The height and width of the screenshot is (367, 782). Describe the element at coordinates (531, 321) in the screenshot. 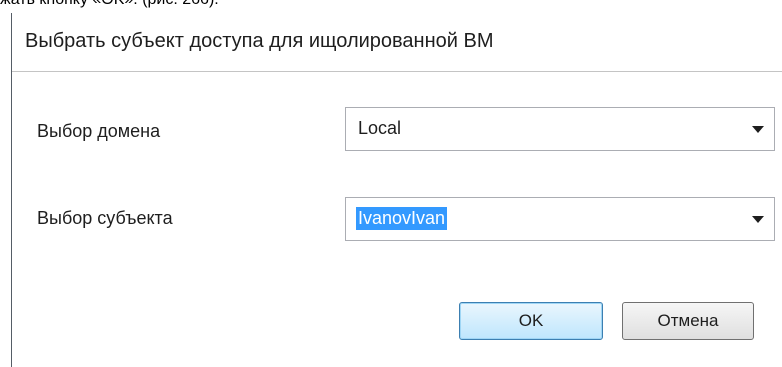

I see `ok-button: OK` at that location.